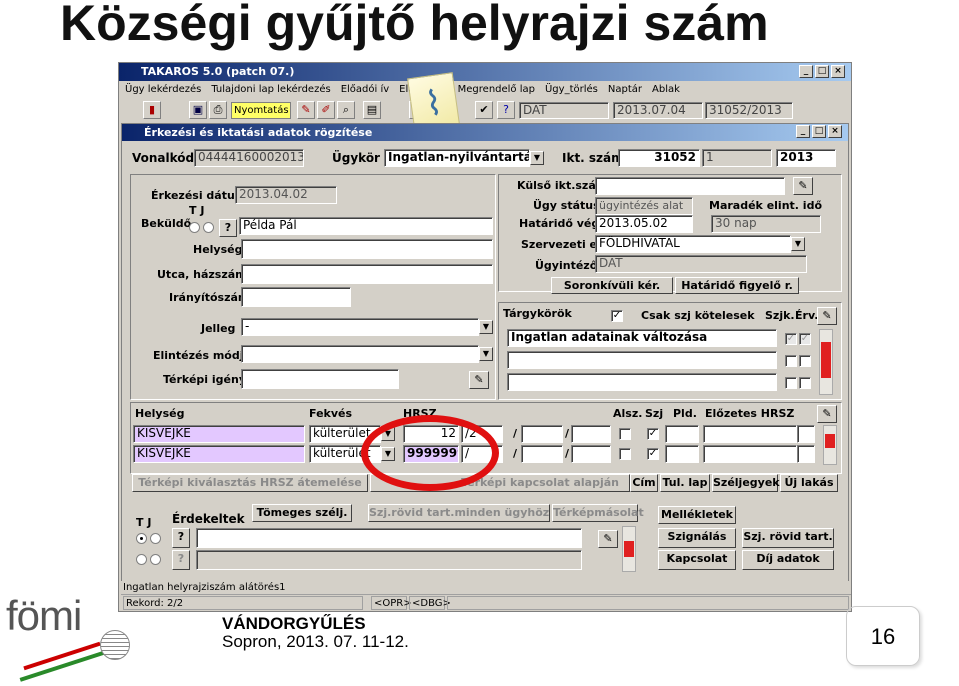 This screenshot has height=686, width=959. What do you see at coordinates (791, 339) in the screenshot?
I see `szjk-checkbox-1: ✓` at bounding box center [791, 339].